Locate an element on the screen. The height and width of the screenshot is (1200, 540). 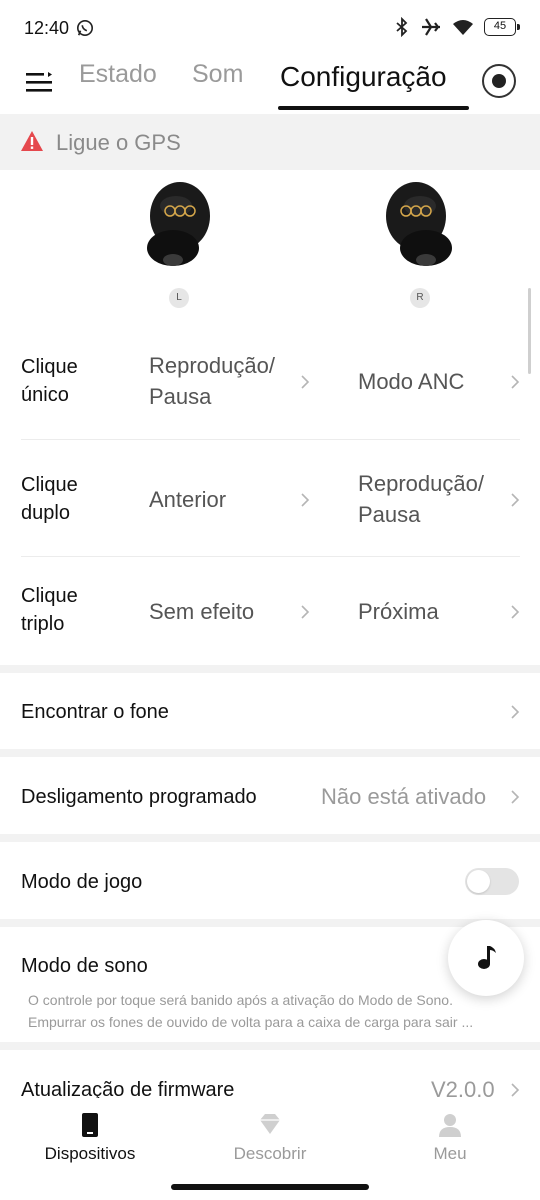
nav-label: Dispositivos is located at coordinates (90, 1153).